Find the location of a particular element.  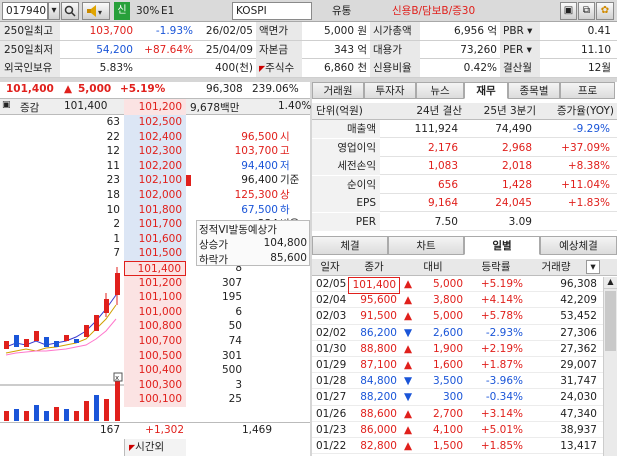

summary-label: 신용비율 is located at coordinates (395, 68).